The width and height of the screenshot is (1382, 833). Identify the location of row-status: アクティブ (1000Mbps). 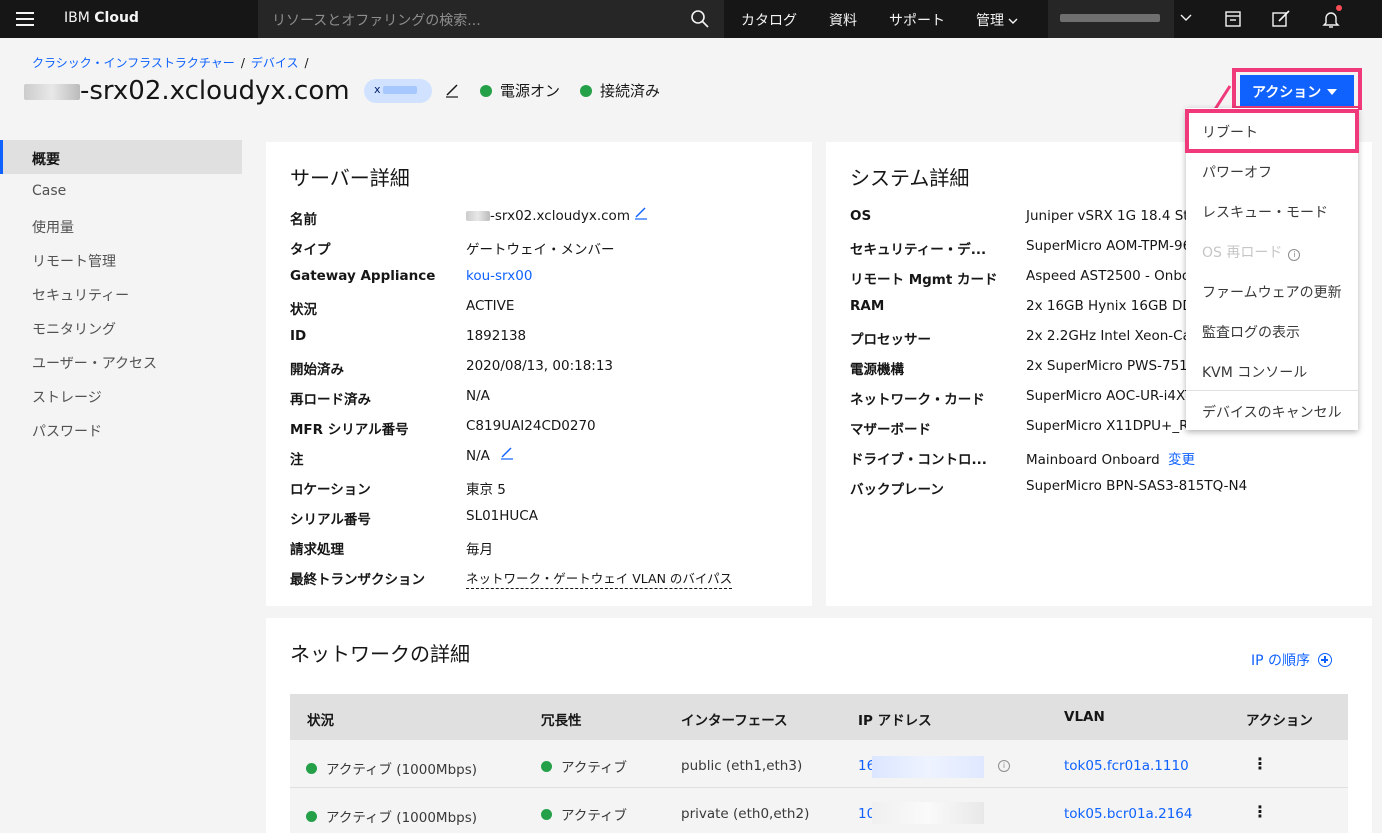
(391, 816).